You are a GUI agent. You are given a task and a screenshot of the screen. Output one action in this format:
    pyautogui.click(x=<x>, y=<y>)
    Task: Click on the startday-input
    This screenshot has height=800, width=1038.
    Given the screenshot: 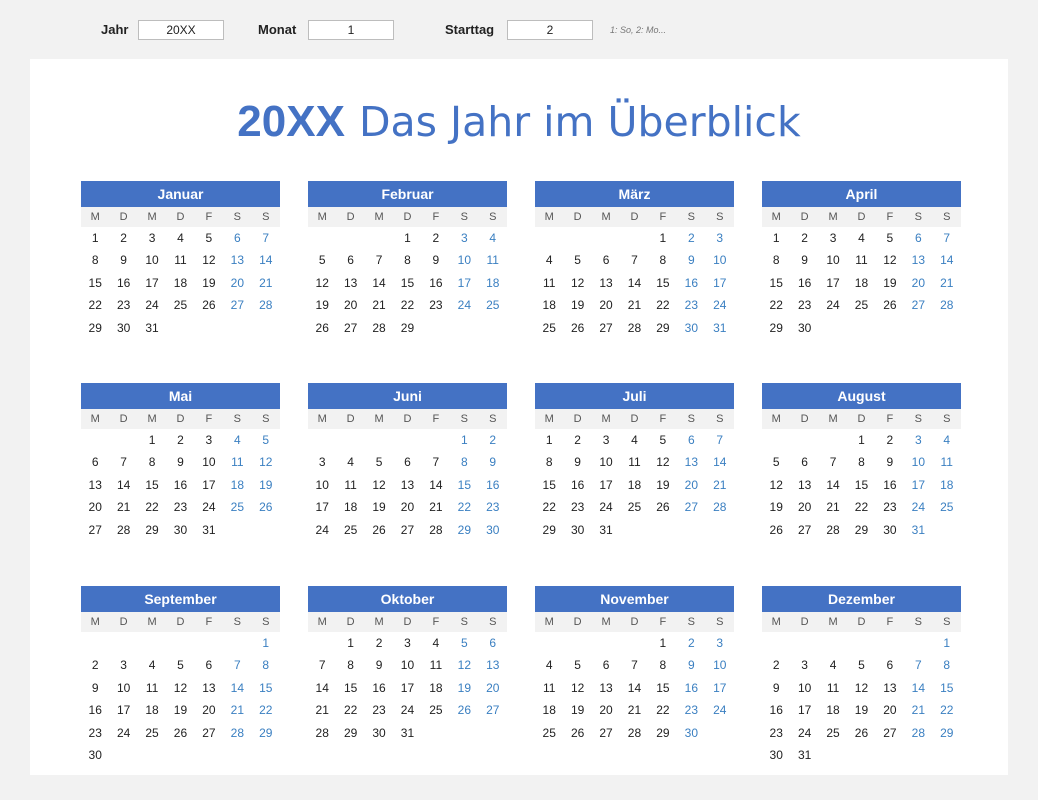 What is the action you would take?
    pyautogui.click(x=550, y=30)
    